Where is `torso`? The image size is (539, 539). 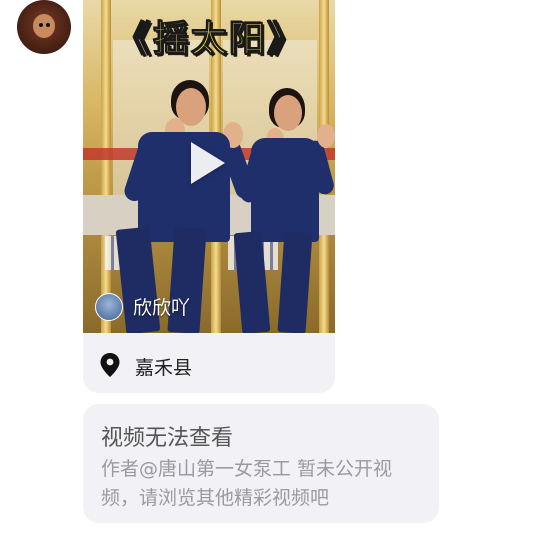
torso is located at coordinates (285, 190).